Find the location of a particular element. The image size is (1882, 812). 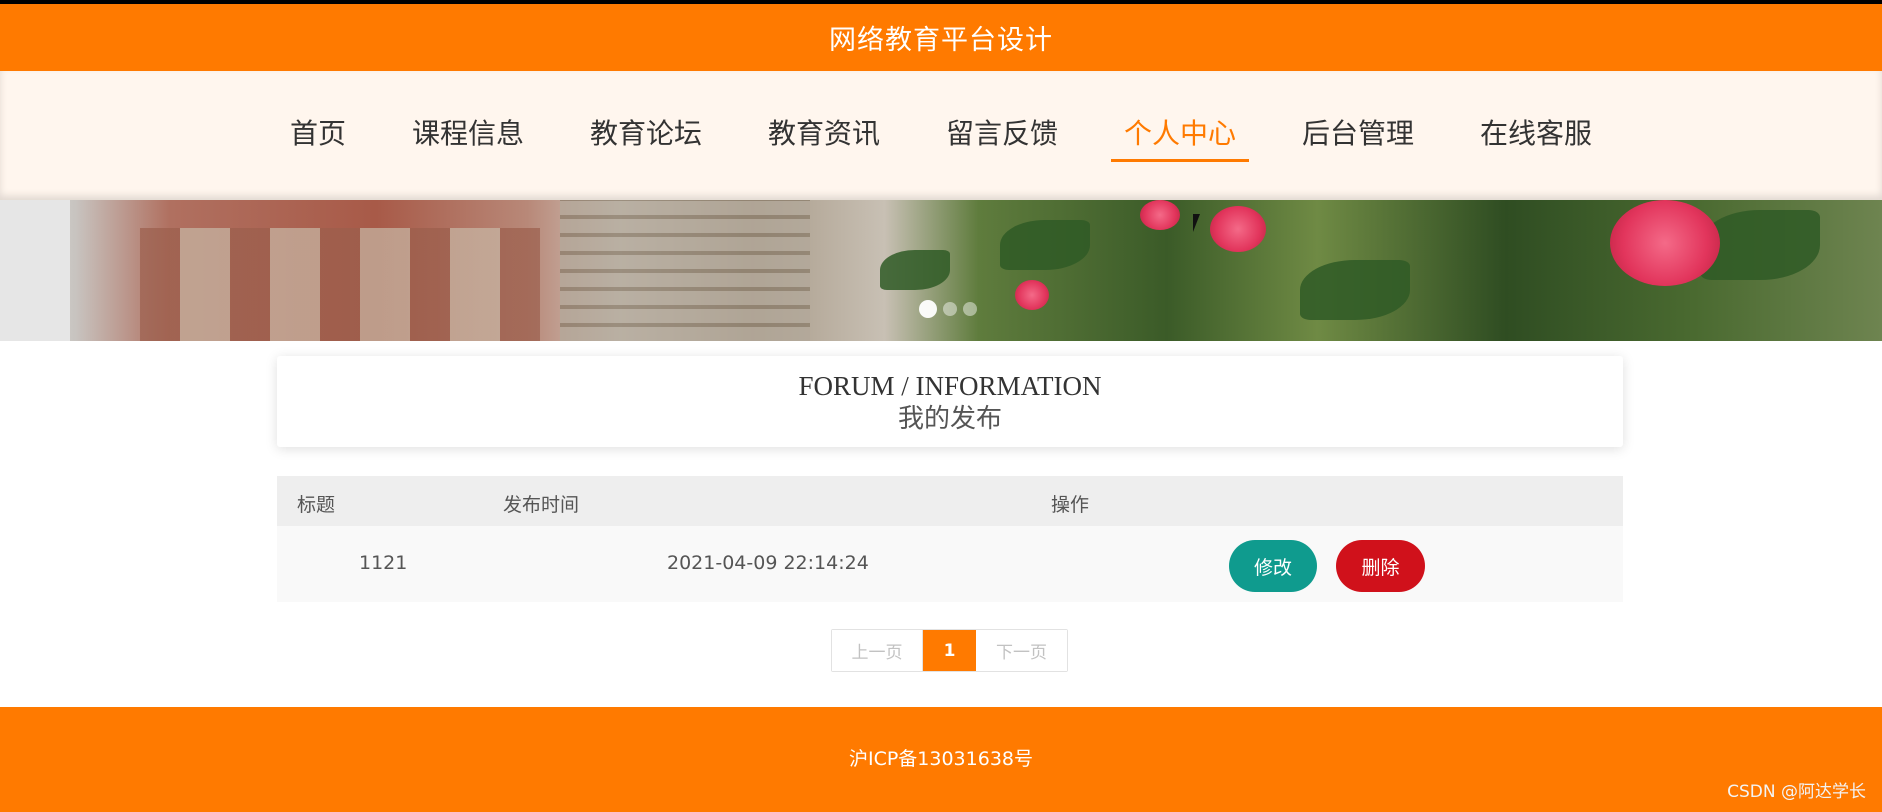

section-title-en: FORUM / INFORMATION is located at coordinates (950, 386).